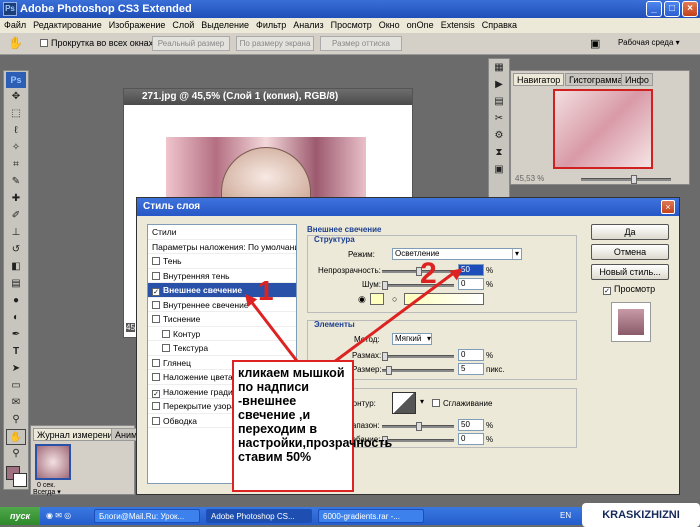  What do you see at coordinates (389, 25) in the screenshot?
I see `menu-window: Окно` at bounding box center [389, 25].